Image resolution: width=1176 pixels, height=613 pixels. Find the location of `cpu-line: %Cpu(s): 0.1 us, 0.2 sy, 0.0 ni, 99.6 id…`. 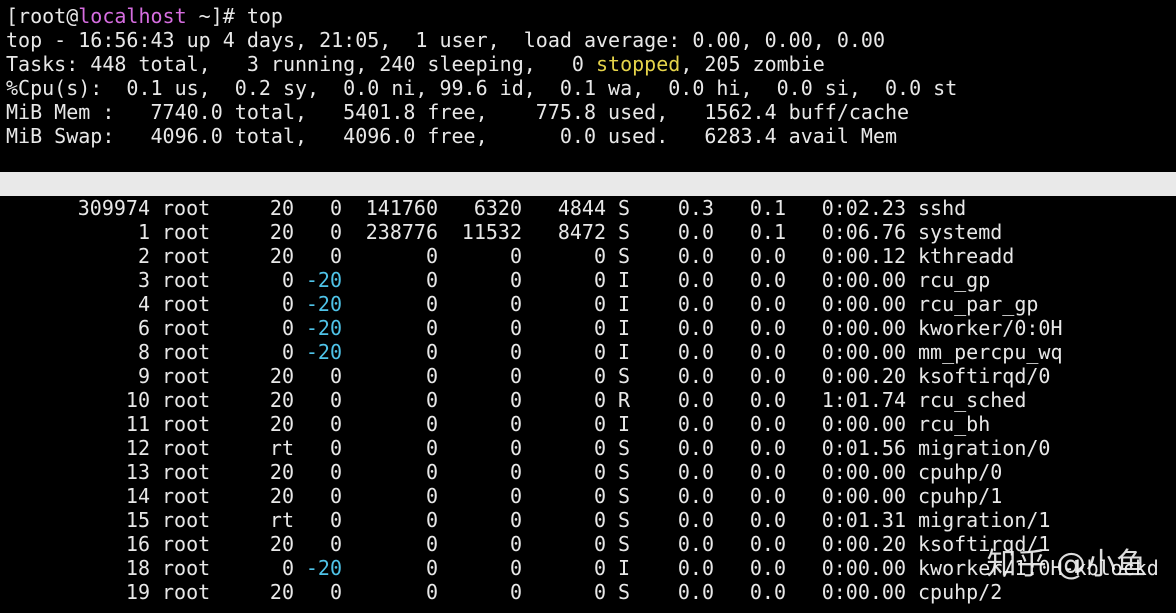

cpu-line: %Cpu(s): 0.1 us, 0.2 sy, 0.0 ni, 99.6 id… is located at coordinates (482, 88).